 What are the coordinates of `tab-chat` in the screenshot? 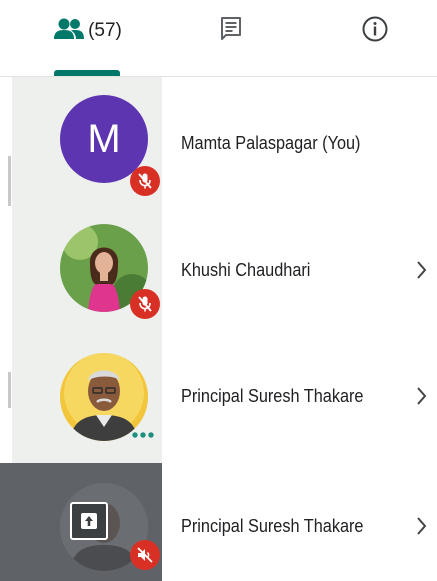 It's located at (231, 34).